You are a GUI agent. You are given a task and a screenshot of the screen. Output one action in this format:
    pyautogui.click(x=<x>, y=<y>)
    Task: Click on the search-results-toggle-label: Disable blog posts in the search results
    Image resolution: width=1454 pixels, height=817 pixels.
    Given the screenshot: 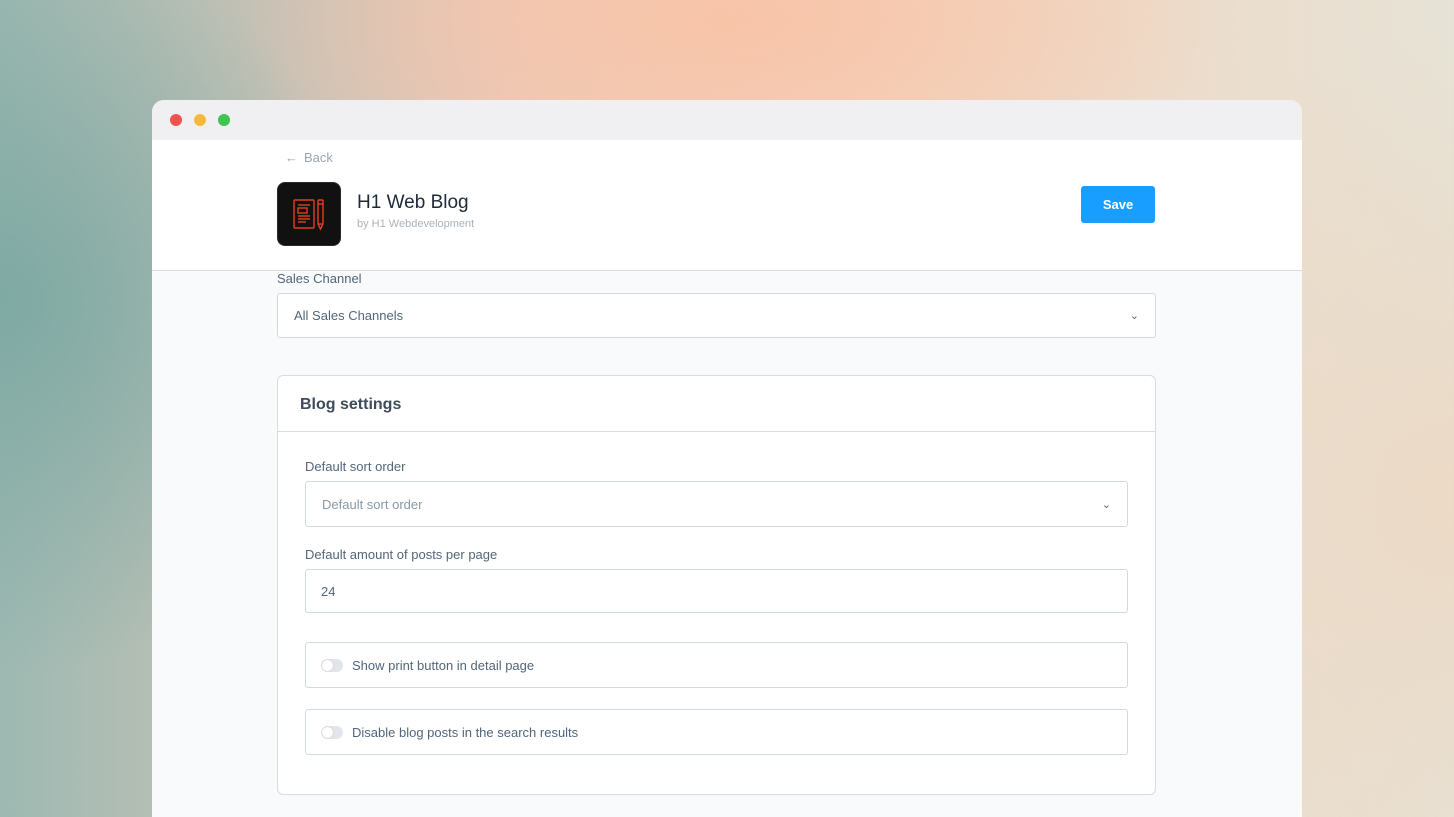 What is the action you would take?
    pyautogui.click(x=465, y=732)
    